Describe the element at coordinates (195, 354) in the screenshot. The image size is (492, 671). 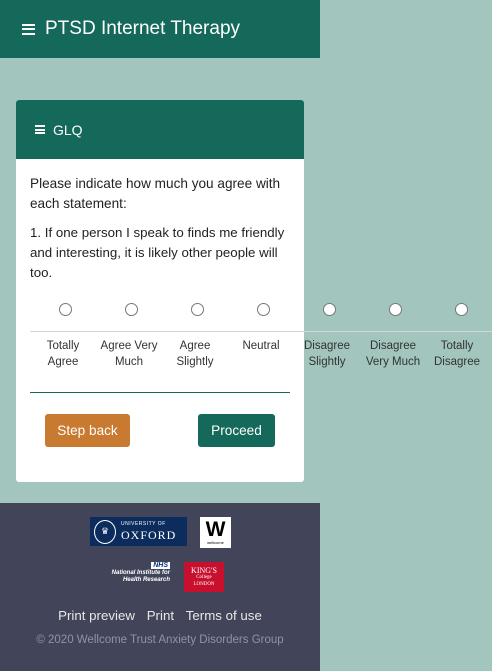
I see `option-label: Agree Slightly` at that location.